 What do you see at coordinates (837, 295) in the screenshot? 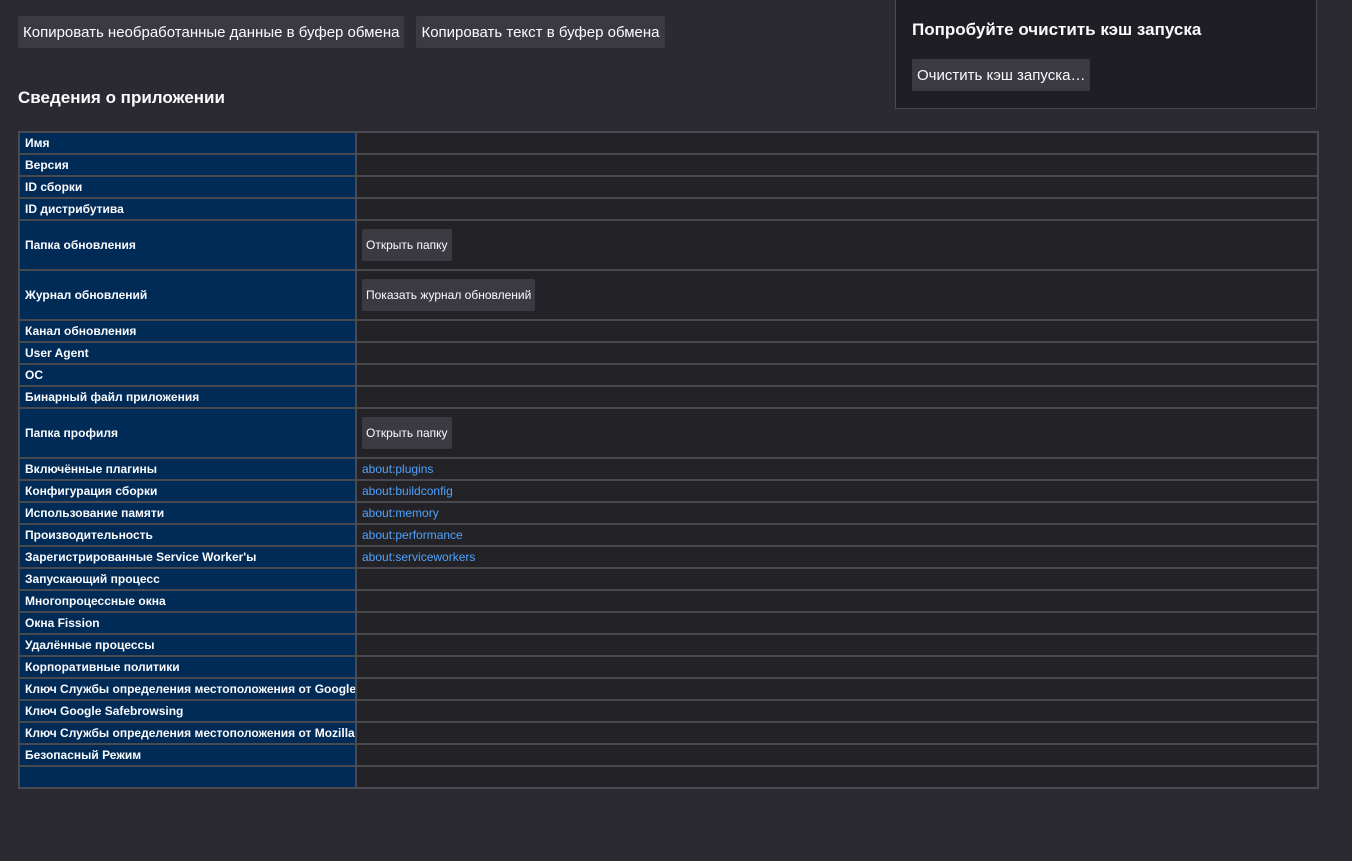
I see `row-value: Показать журнал обновлений` at bounding box center [837, 295].